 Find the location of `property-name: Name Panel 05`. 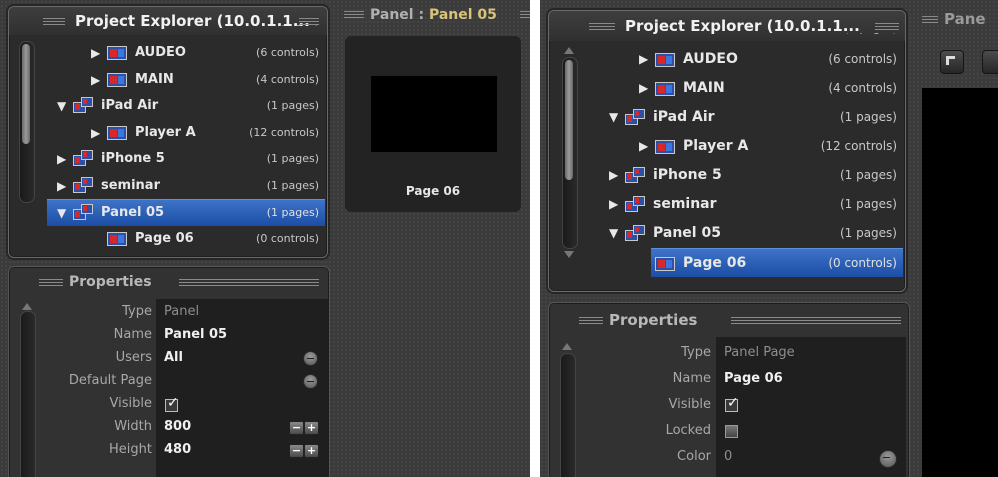

property-name: Name Panel 05 is located at coordinates (169, 335).